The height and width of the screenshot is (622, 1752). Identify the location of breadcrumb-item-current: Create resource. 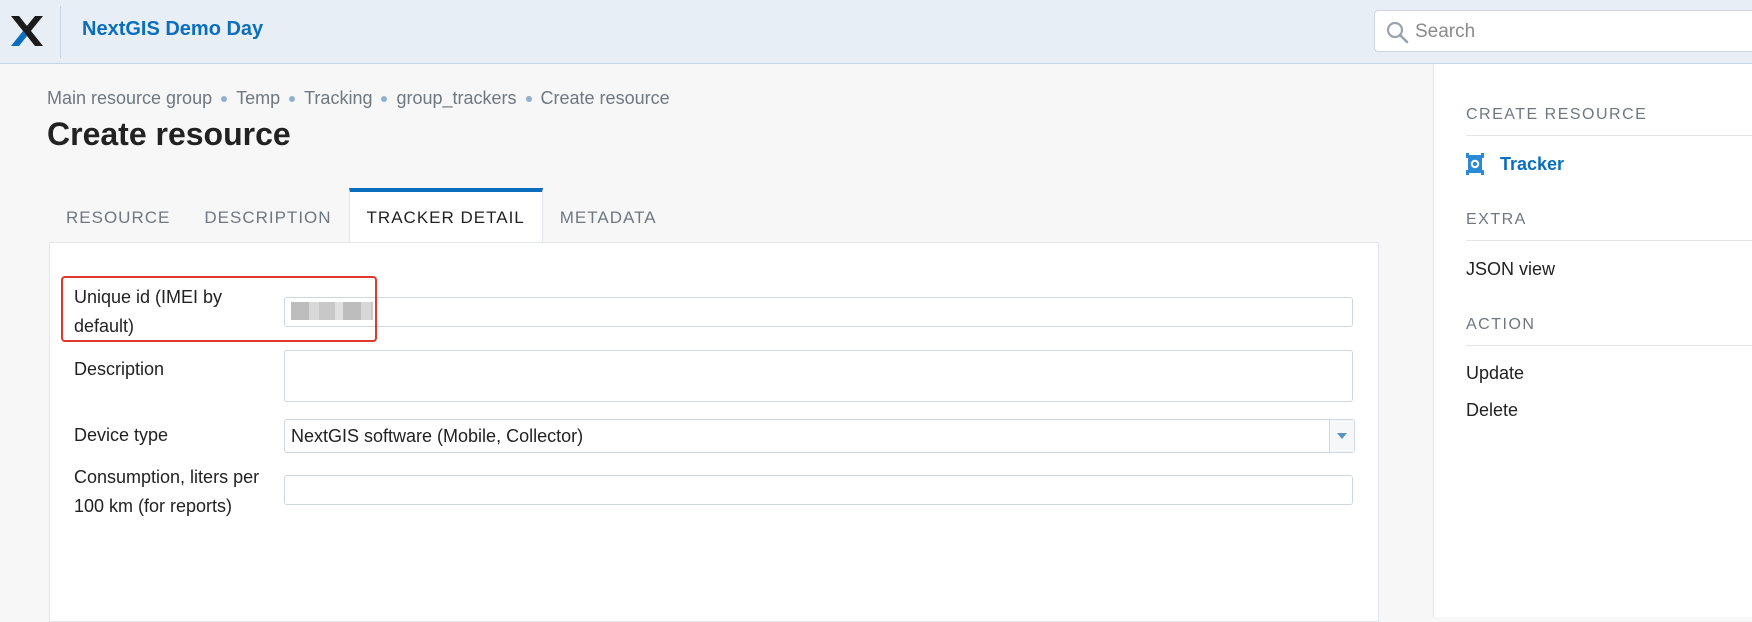
(605, 98).